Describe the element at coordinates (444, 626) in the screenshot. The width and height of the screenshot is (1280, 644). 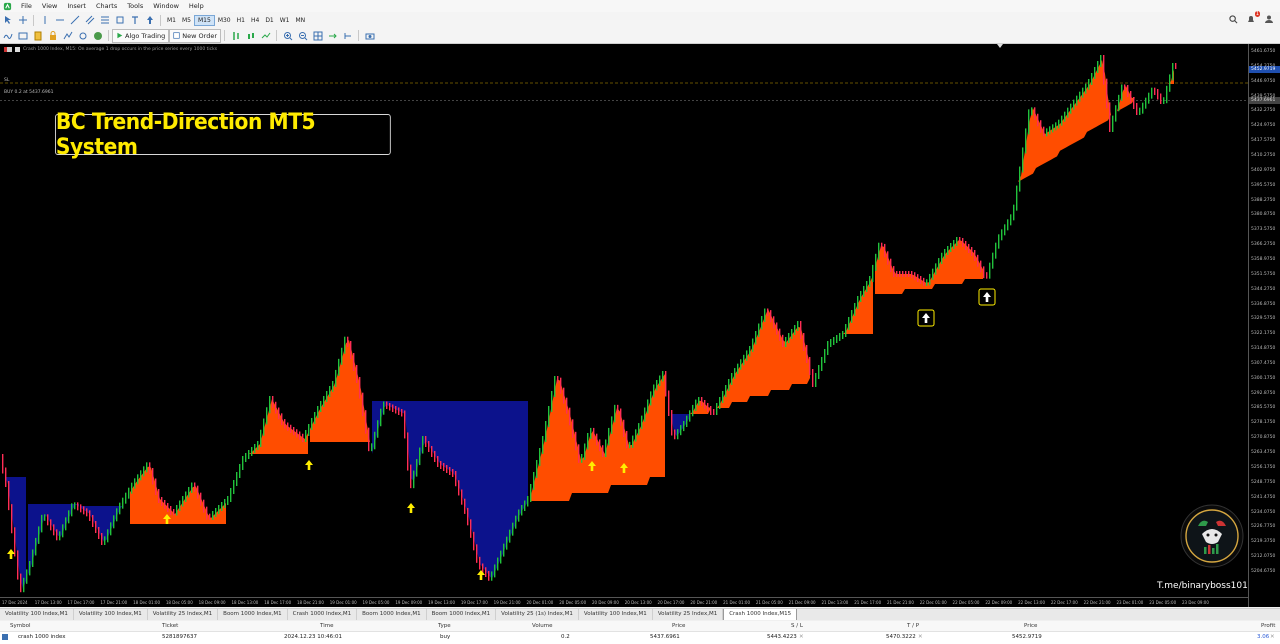
I see `col-type: Type` at that location.